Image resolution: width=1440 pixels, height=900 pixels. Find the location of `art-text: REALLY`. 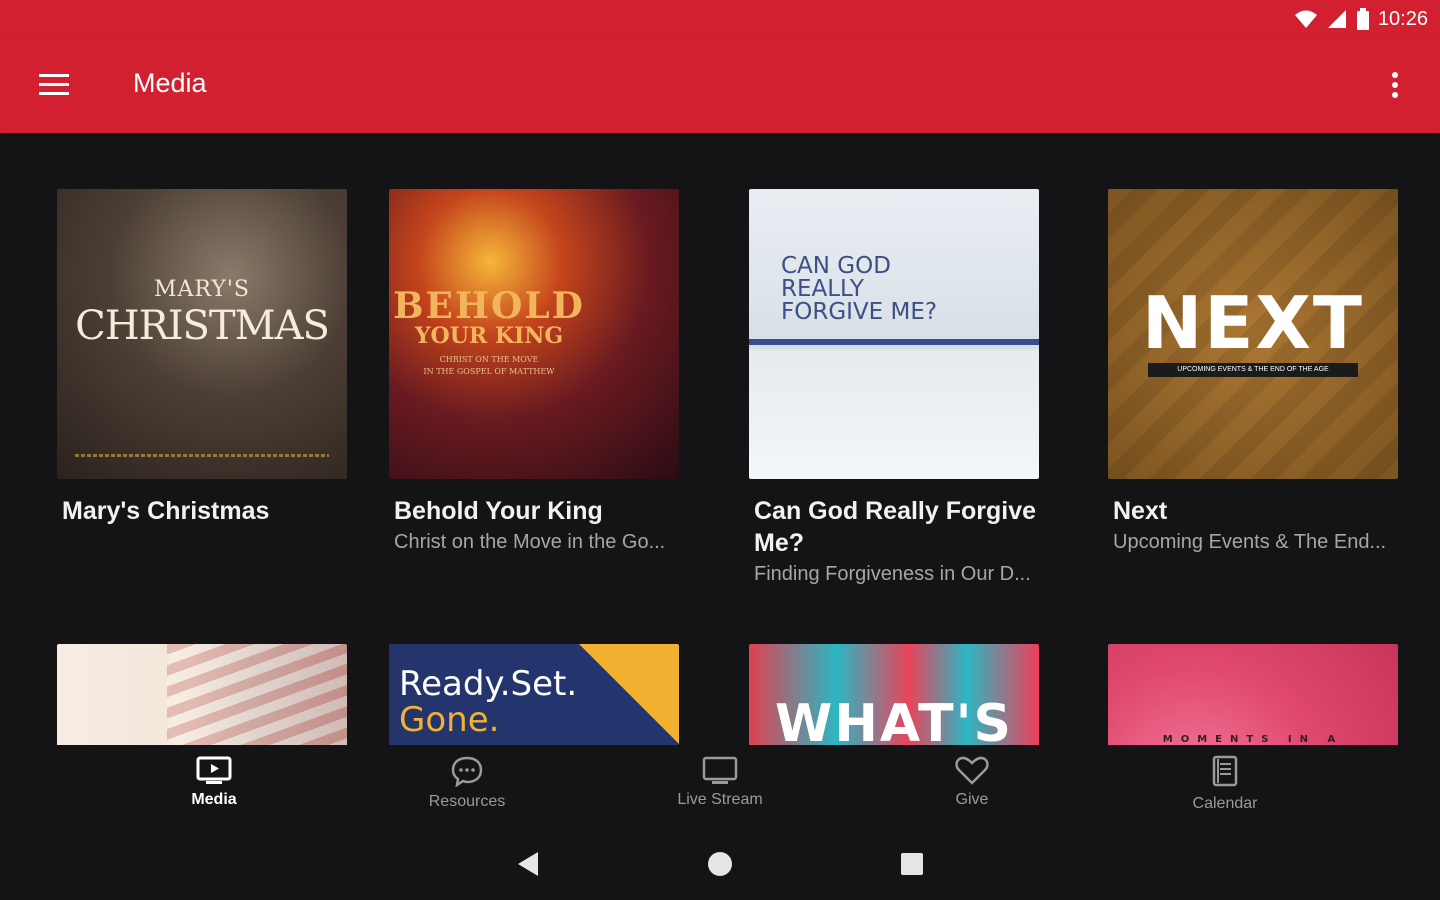

art-text: REALLY is located at coordinates (822, 289).